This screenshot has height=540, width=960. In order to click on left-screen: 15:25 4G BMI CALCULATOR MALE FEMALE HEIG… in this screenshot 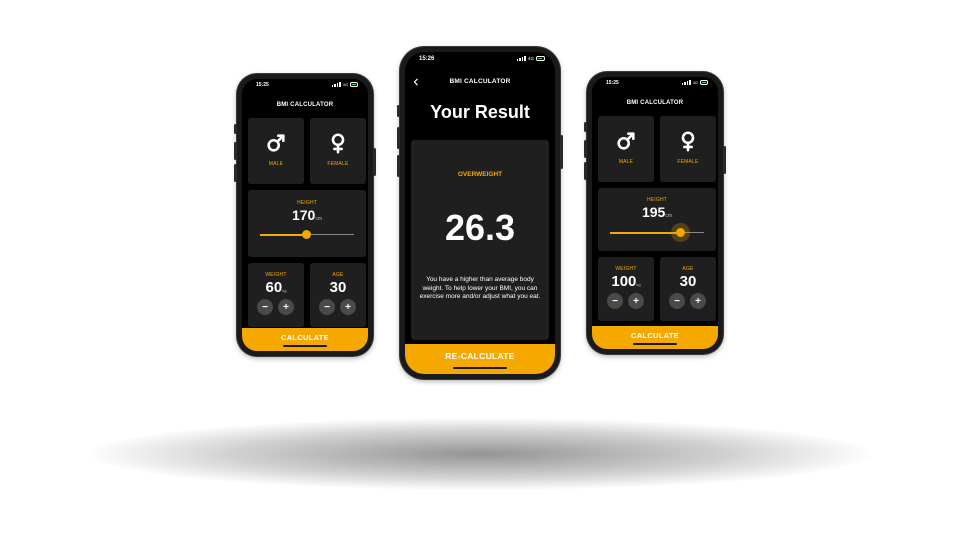, I will do `click(305, 215)`.